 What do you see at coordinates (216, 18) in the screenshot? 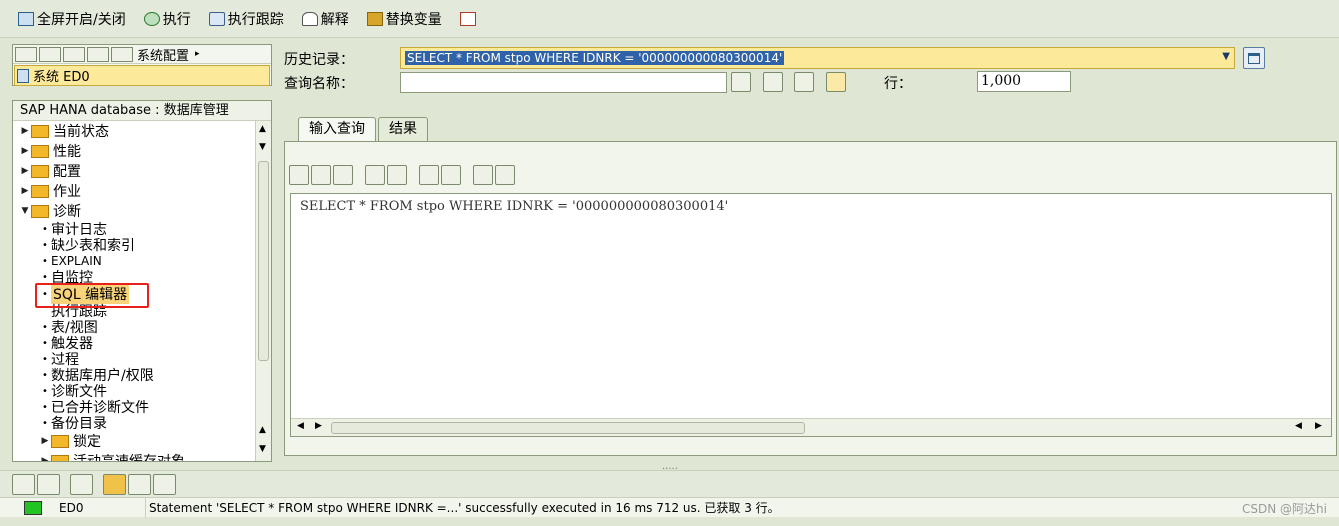
I see `trace-icon` at bounding box center [216, 18].